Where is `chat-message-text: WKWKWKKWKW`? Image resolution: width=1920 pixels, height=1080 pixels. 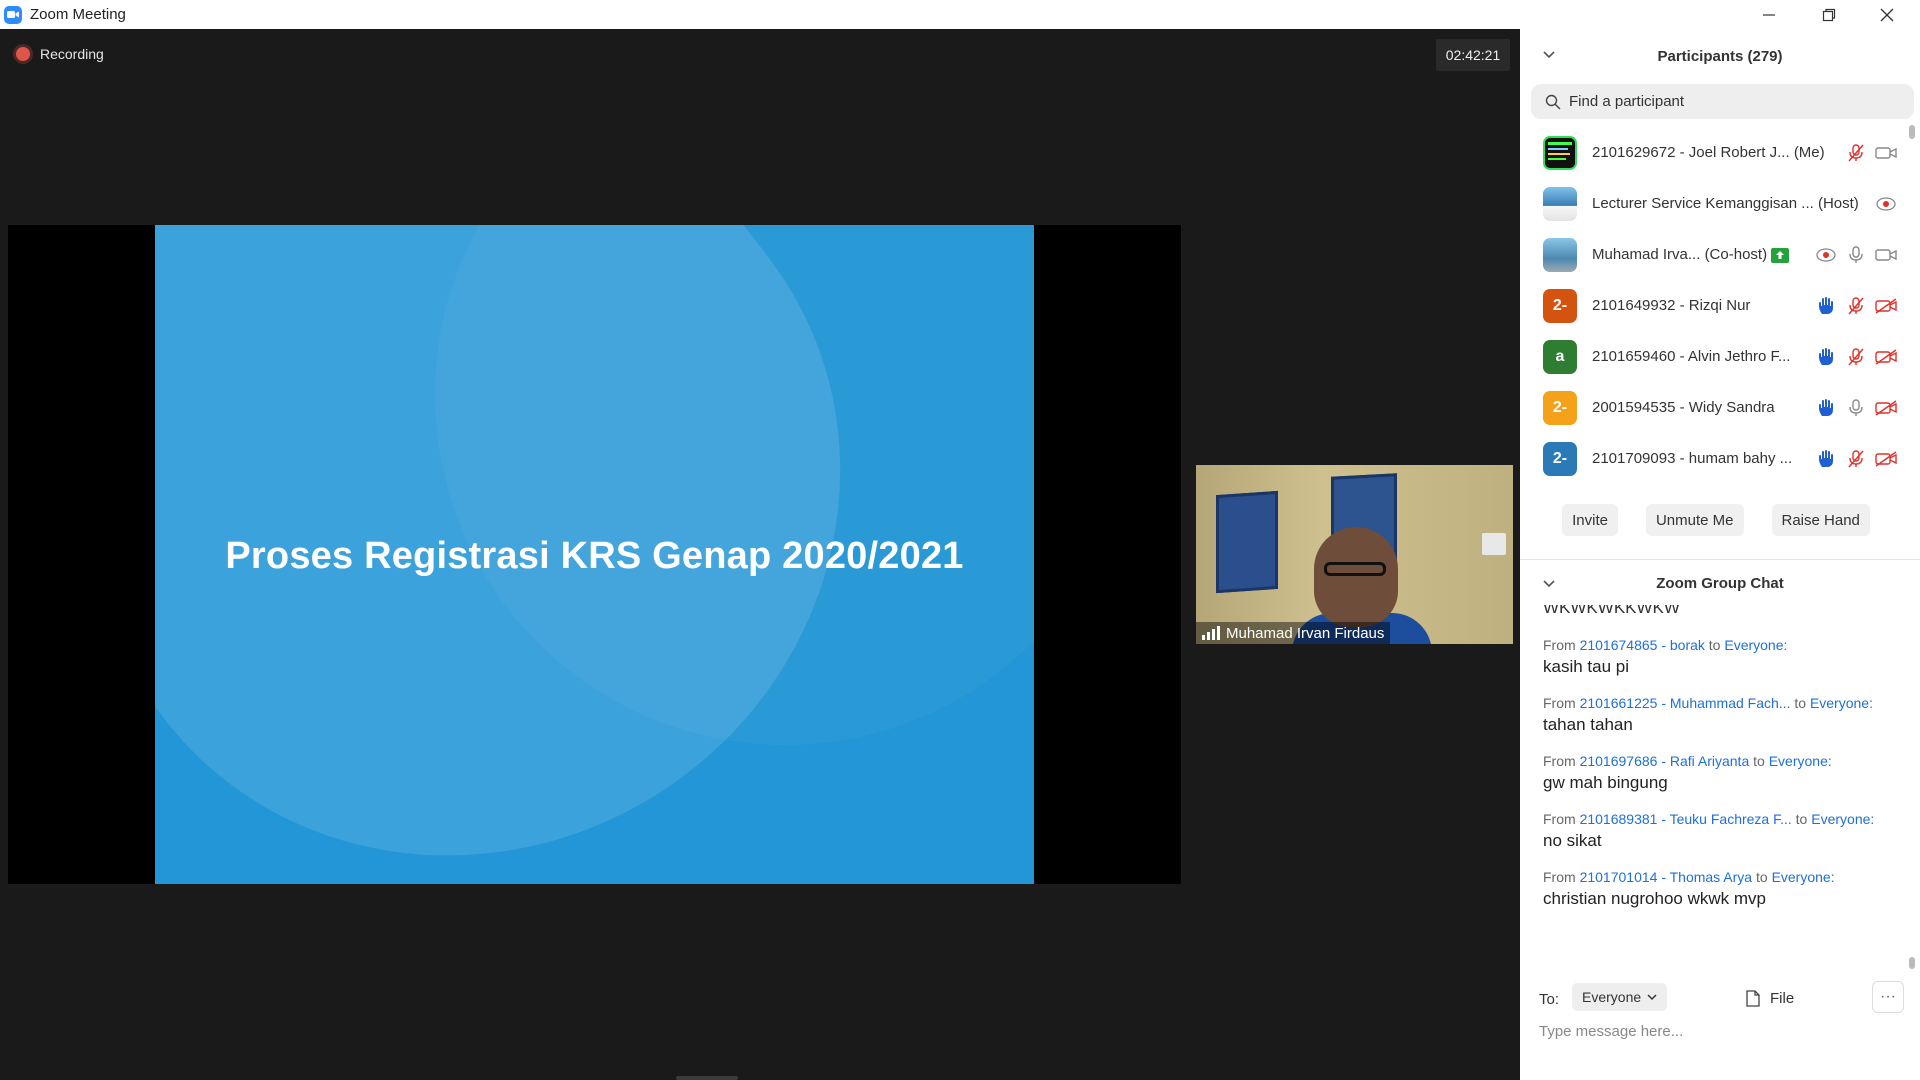
chat-message-text: WKWKWKKWKW is located at coordinates (1611, 611).